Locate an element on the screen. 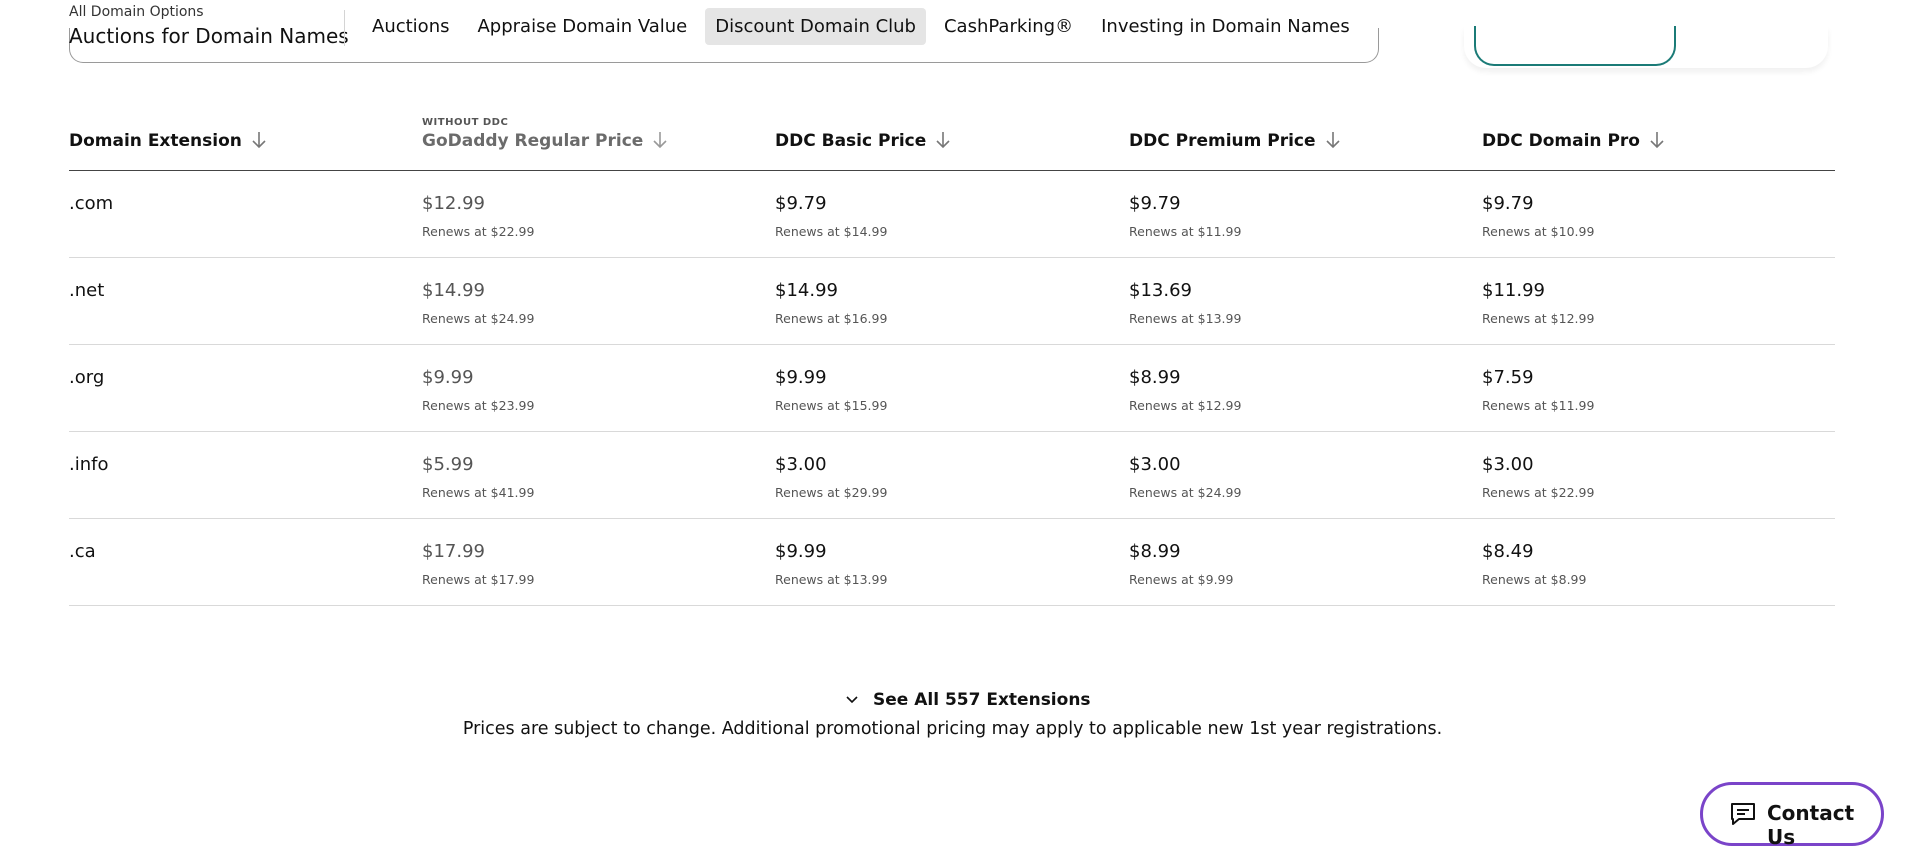 The width and height of the screenshot is (1905, 849). nav-item-discount-domain-club: Discount Domain Club is located at coordinates (815, 26).